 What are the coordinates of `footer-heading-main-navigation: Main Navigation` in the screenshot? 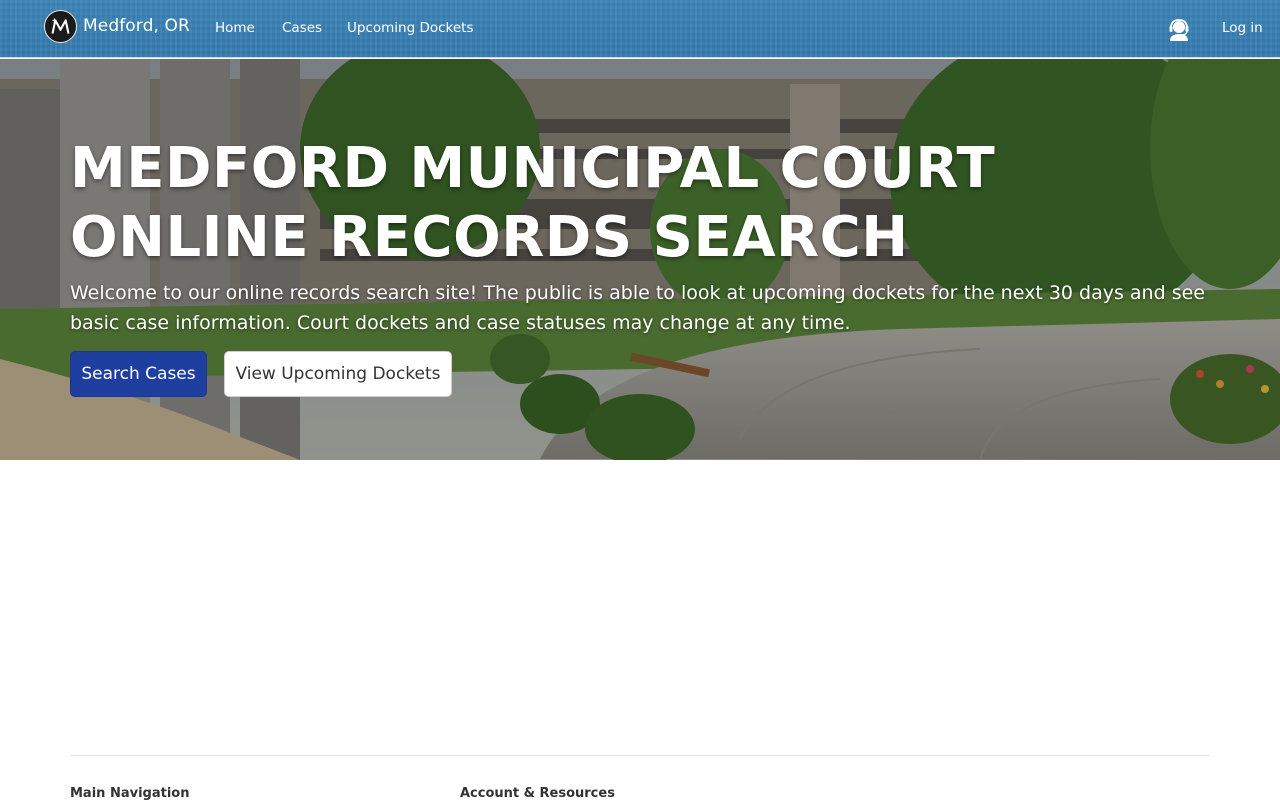 It's located at (130, 793).